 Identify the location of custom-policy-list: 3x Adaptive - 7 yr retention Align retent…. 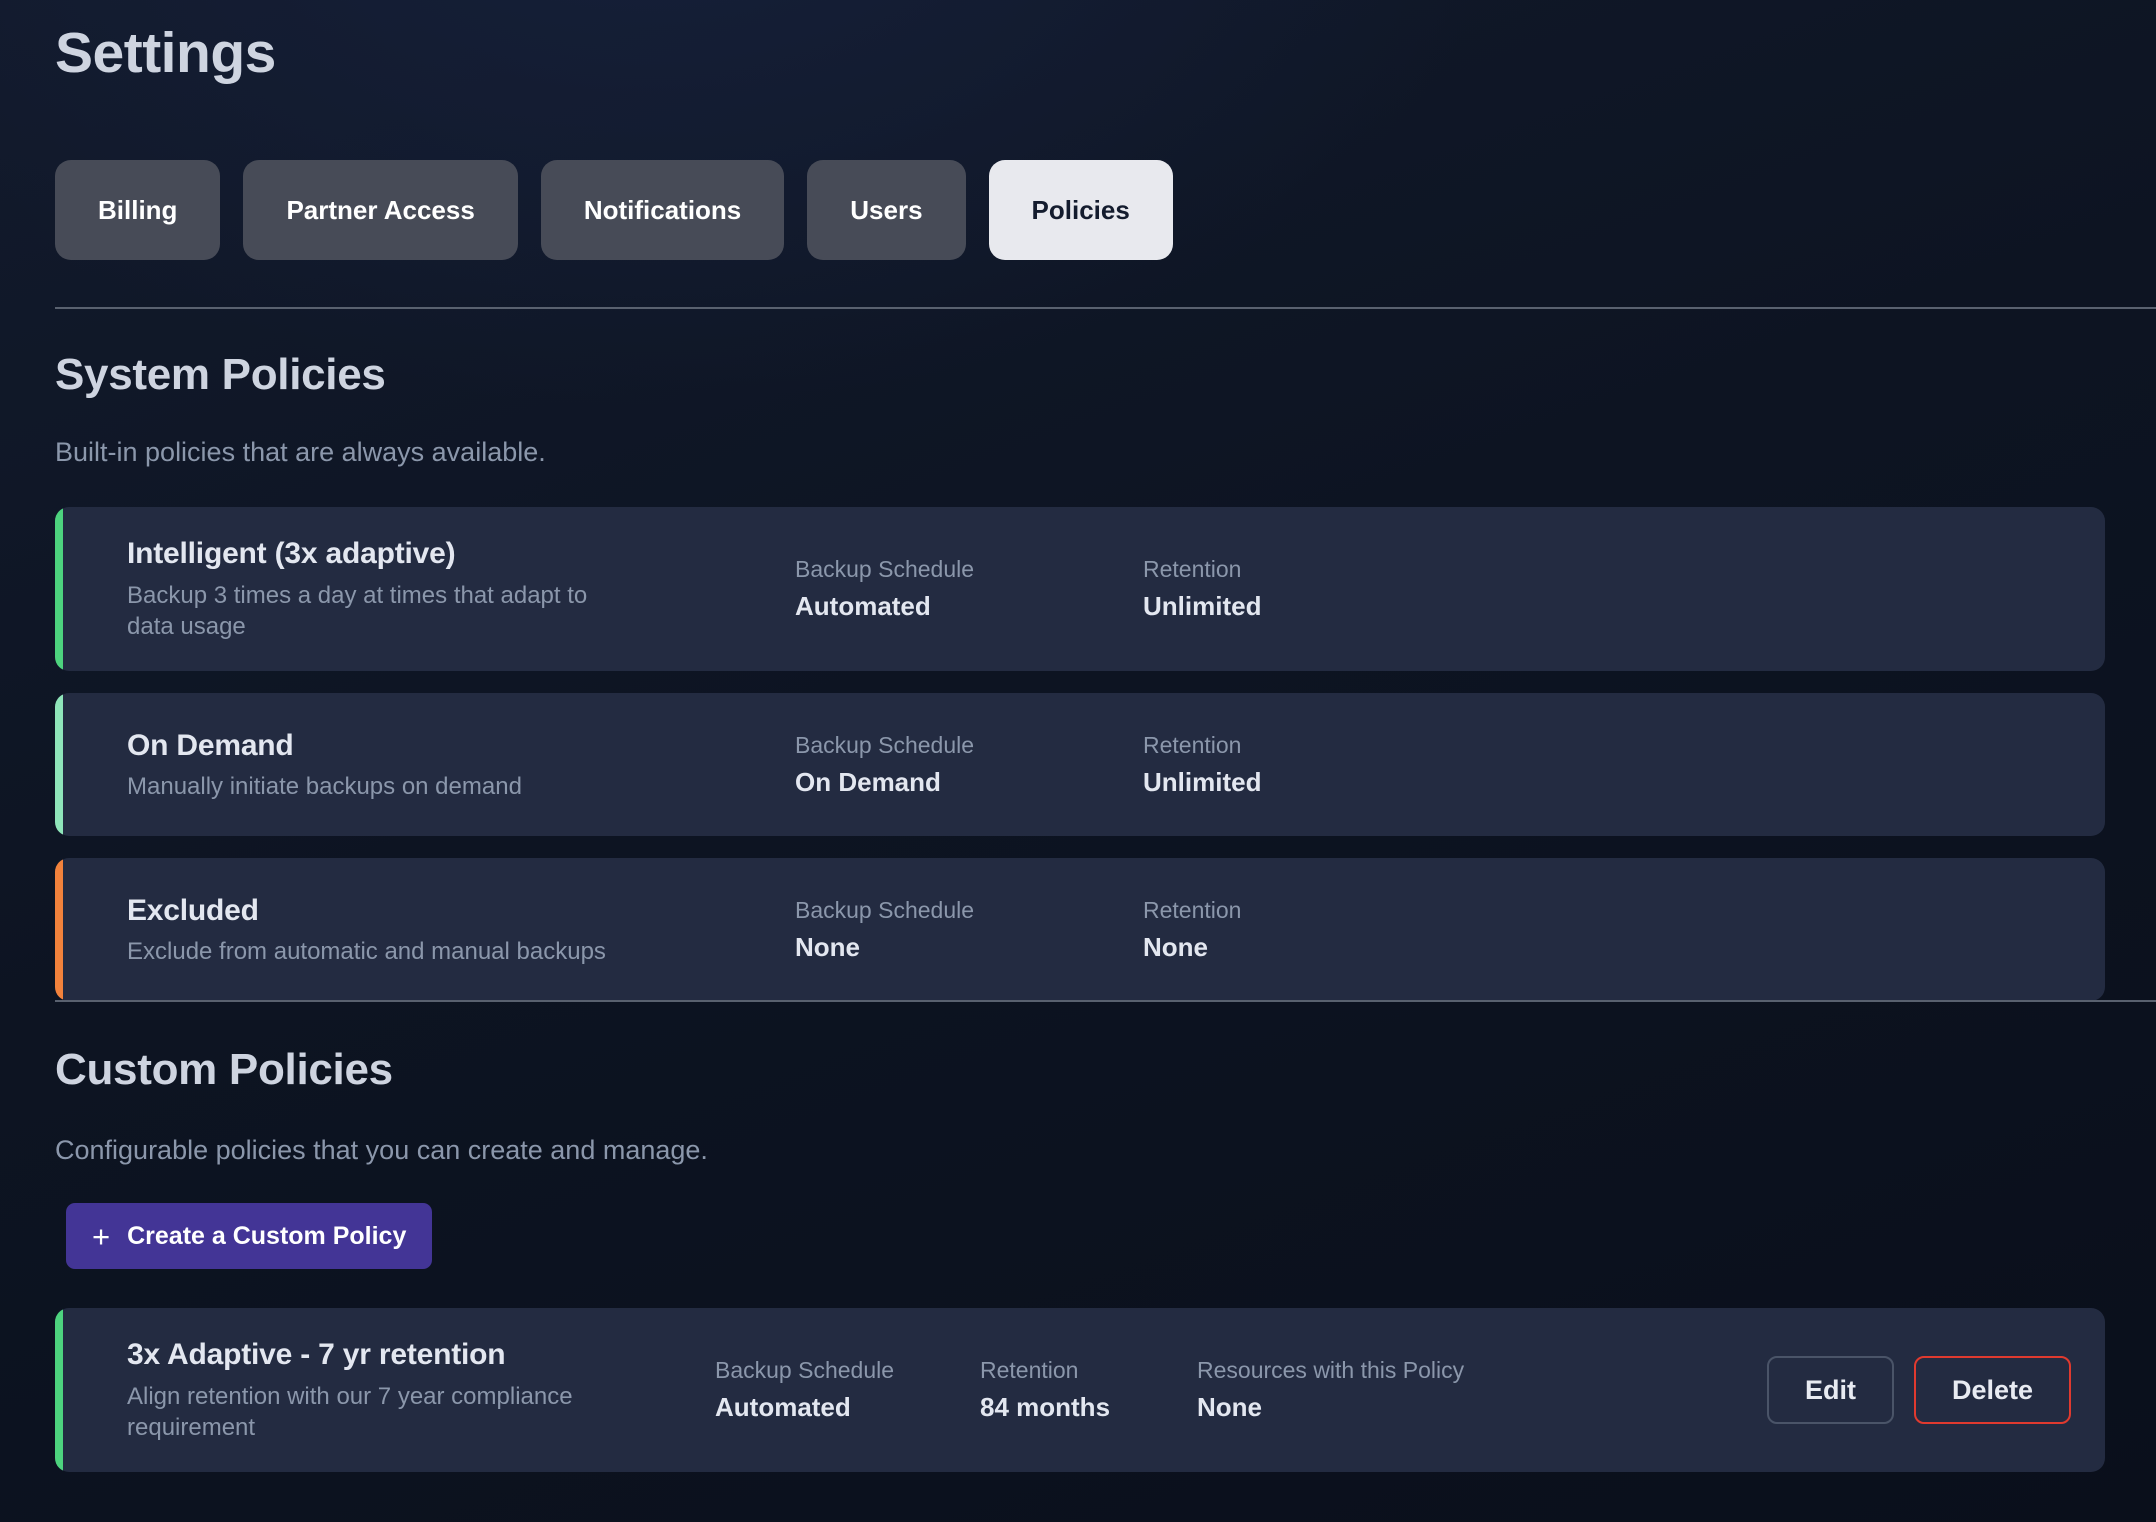
(1080, 1390).